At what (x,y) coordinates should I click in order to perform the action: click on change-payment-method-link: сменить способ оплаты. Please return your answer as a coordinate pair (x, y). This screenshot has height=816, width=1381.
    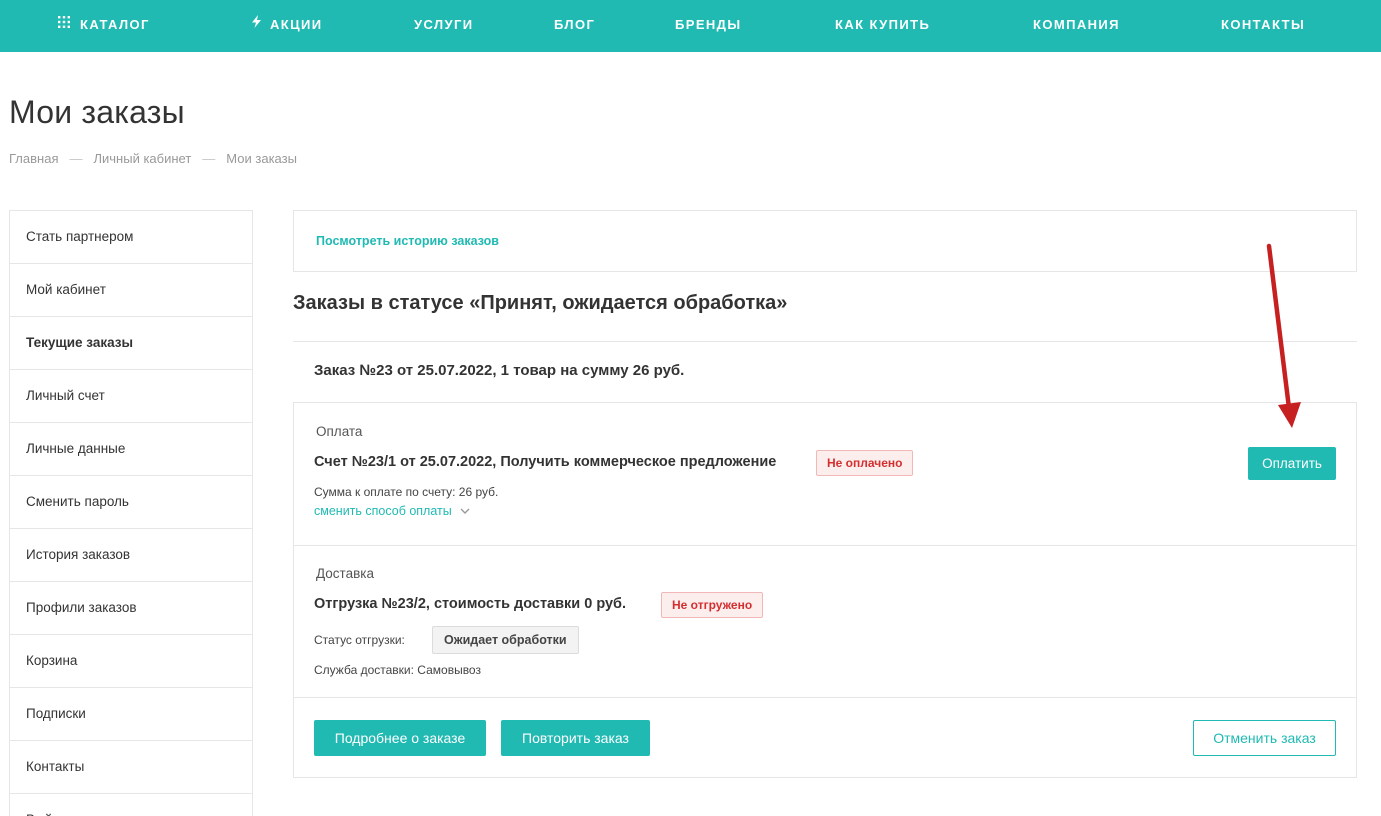
    Looking at the image, I should click on (392, 511).